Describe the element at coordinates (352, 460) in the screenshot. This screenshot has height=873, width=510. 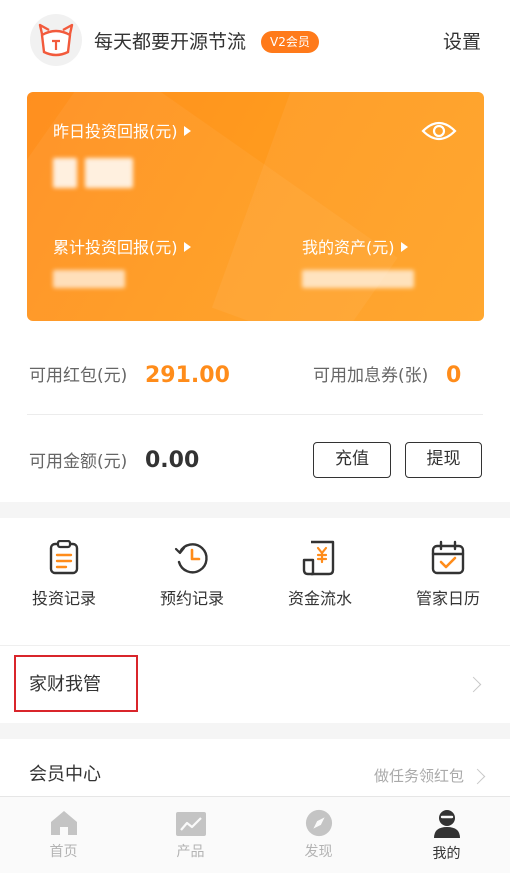
I see `recharge-button: 充值` at that location.